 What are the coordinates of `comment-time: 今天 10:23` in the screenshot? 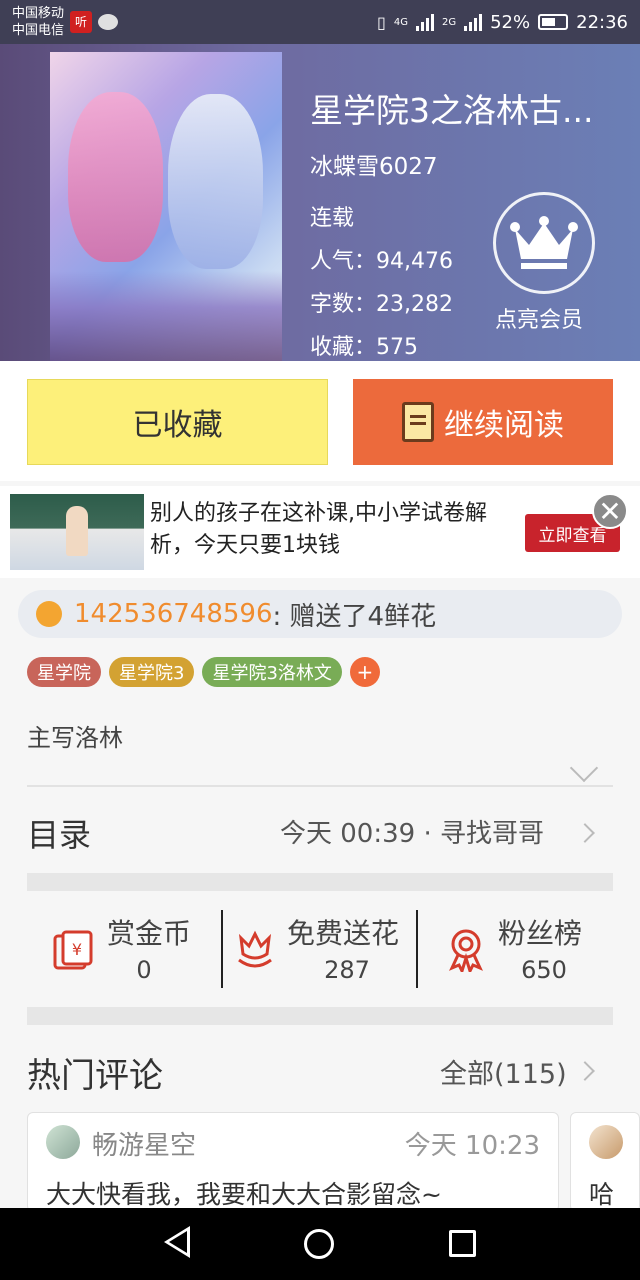 It's located at (472, 1146).